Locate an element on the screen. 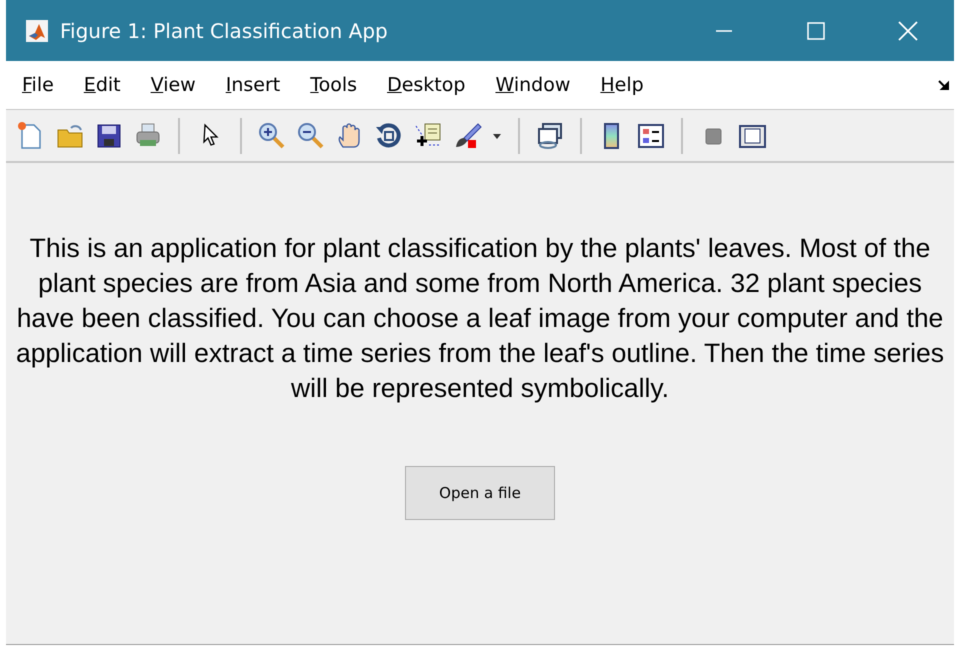 The image size is (960, 646). menu-item: Help is located at coordinates (635, 85).